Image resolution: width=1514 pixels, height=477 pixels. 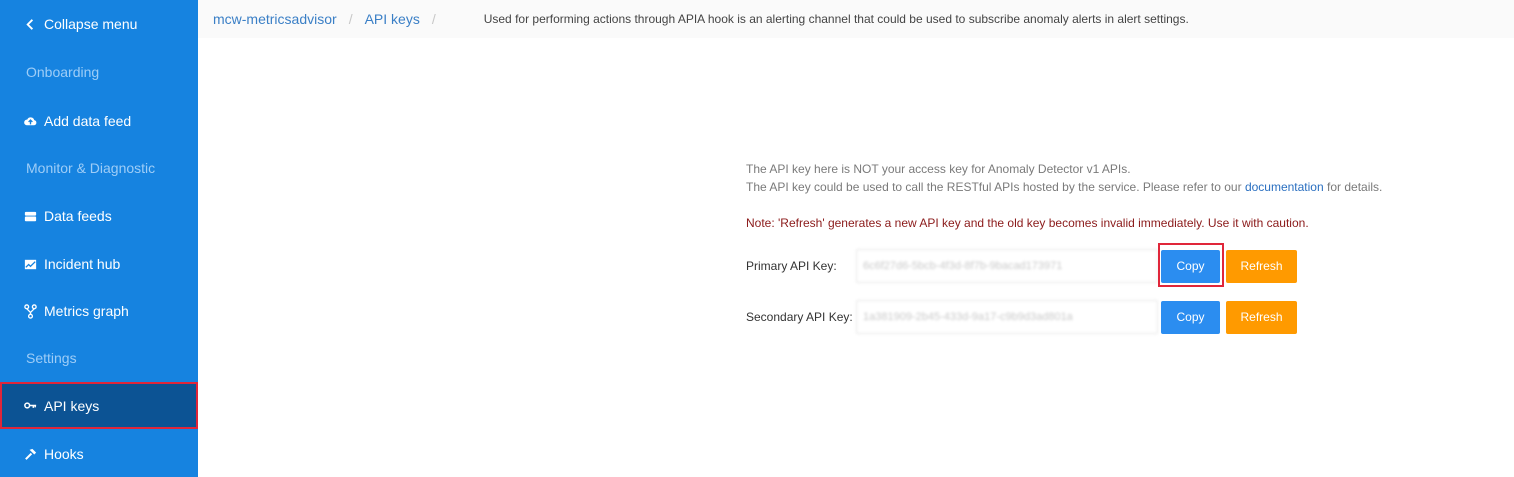 I want to click on secondary-copy-button: Copy, so click(x=1190, y=317).